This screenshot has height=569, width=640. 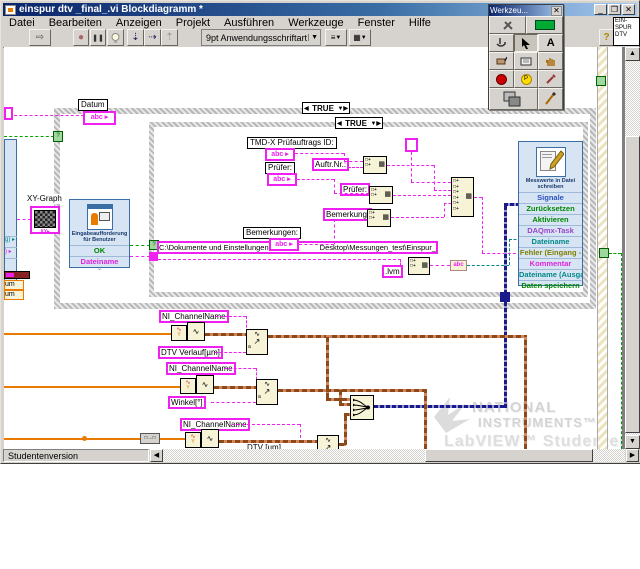 What do you see at coordinates (420, 23) in the screenshot?
I see `menu-hilfe: Hilfe` at bounding box center [420, 23].